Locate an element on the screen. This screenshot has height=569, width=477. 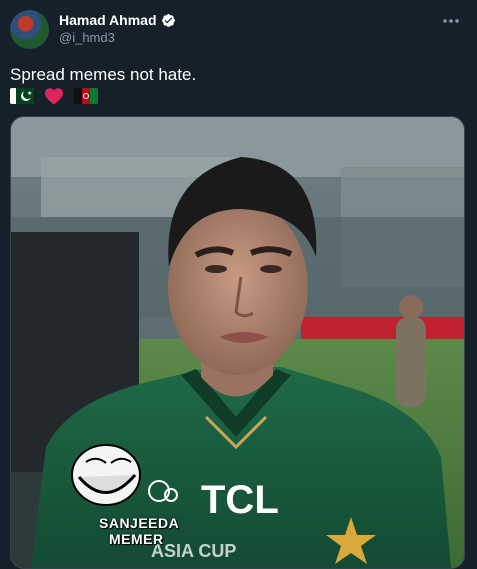
flag-afghanistan-icon is located at coordinates (86, 96).